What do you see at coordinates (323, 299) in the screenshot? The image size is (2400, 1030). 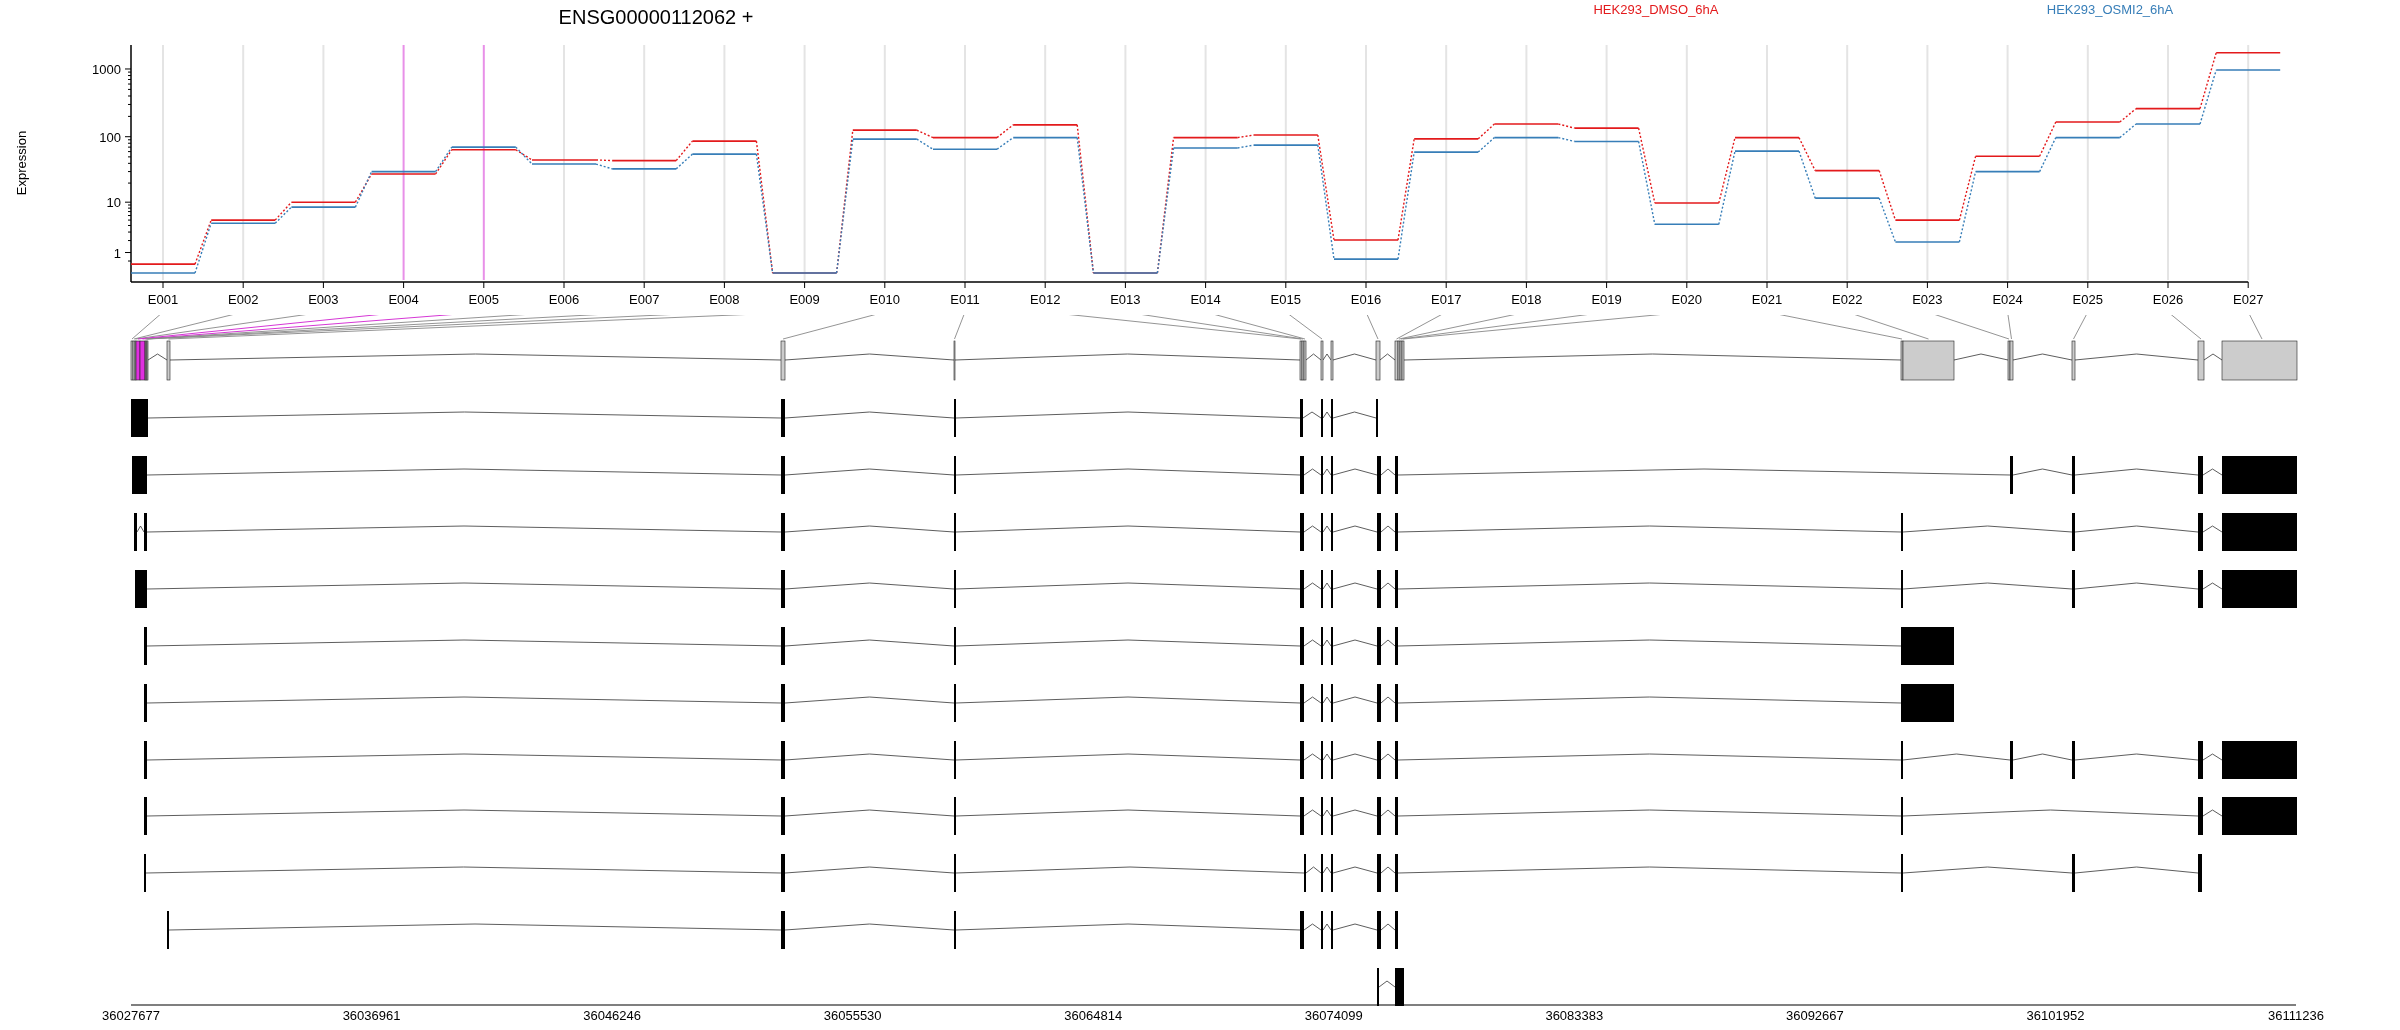 I see `axis-tick-label: E003` at bounding box center [323, 299].